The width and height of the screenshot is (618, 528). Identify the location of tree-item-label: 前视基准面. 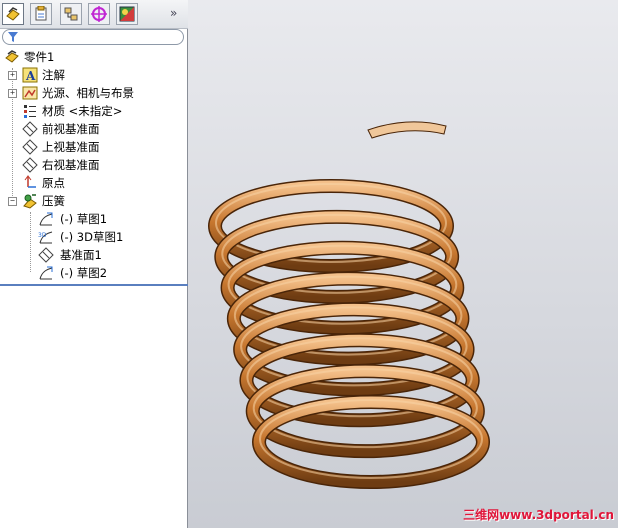
(71, 129).